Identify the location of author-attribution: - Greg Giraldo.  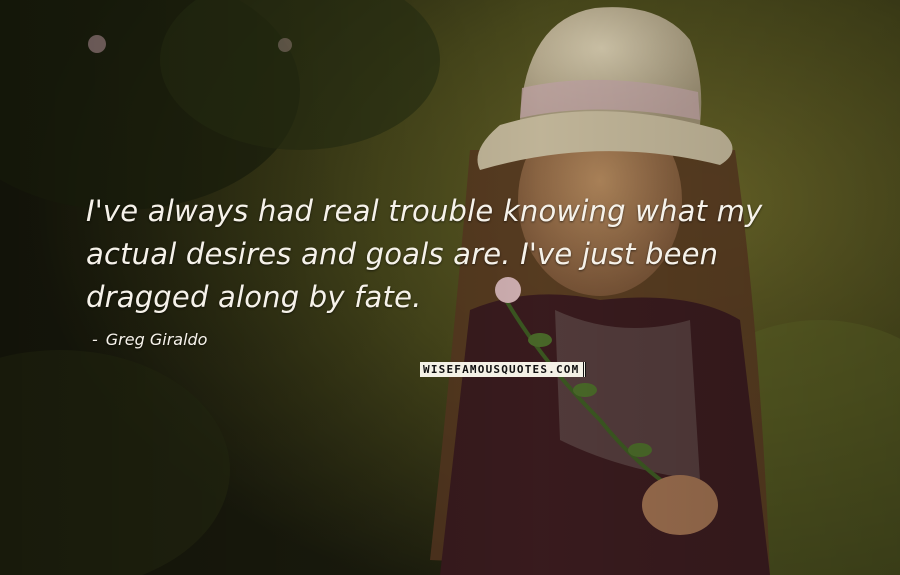
(149, 339).